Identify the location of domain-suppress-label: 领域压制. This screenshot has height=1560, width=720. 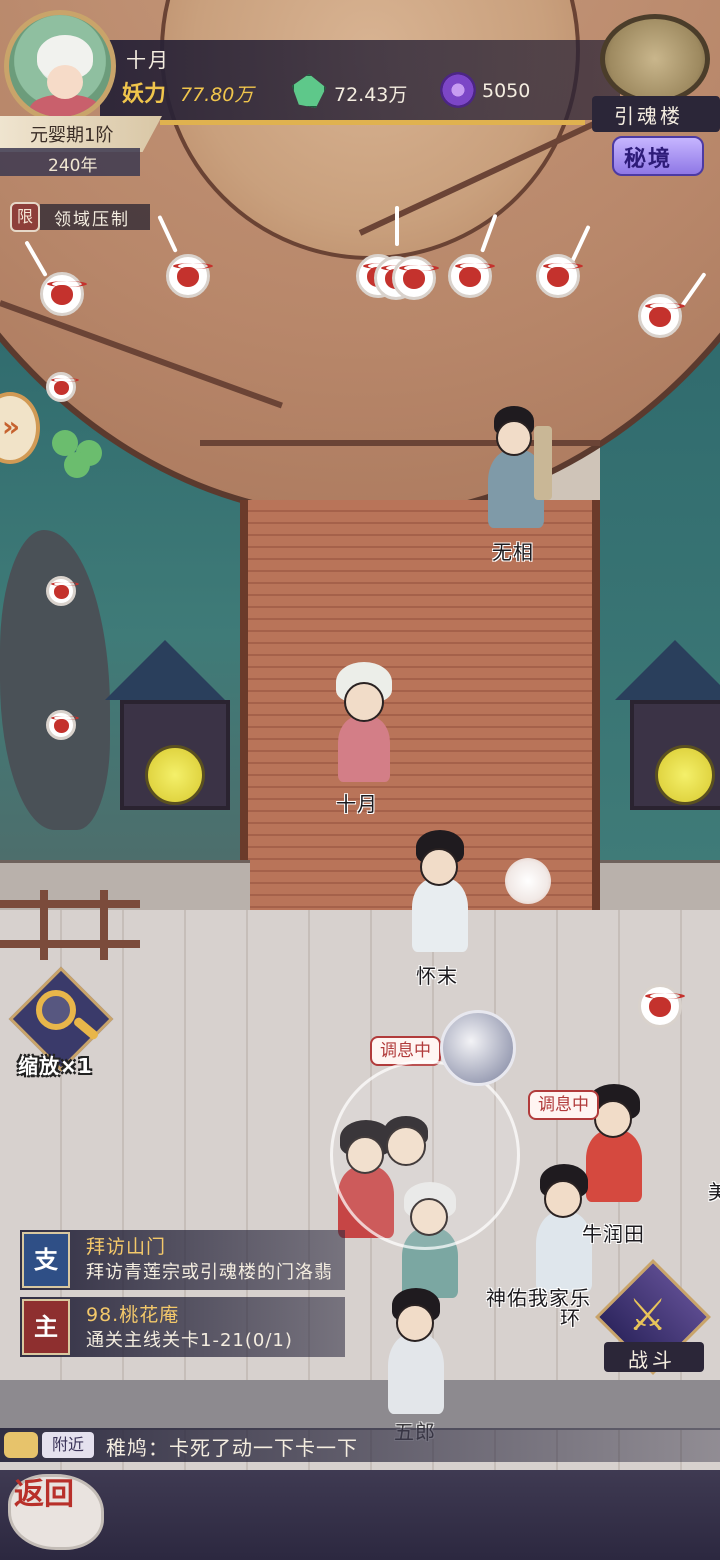
(92, 220).